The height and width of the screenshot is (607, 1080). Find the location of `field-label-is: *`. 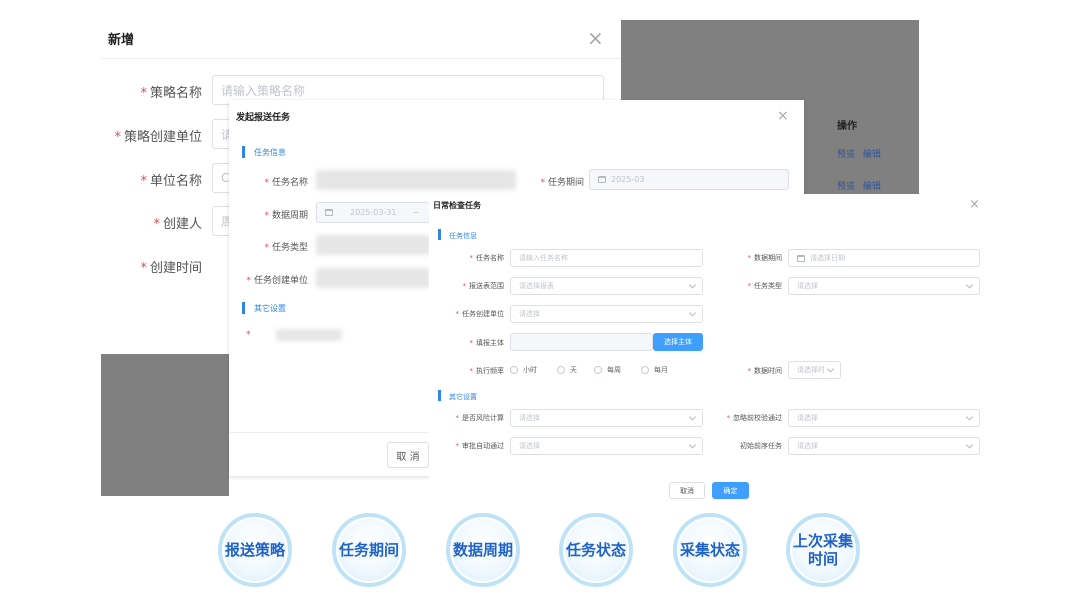

field-label-is: * is located at coordinates (248, 335).